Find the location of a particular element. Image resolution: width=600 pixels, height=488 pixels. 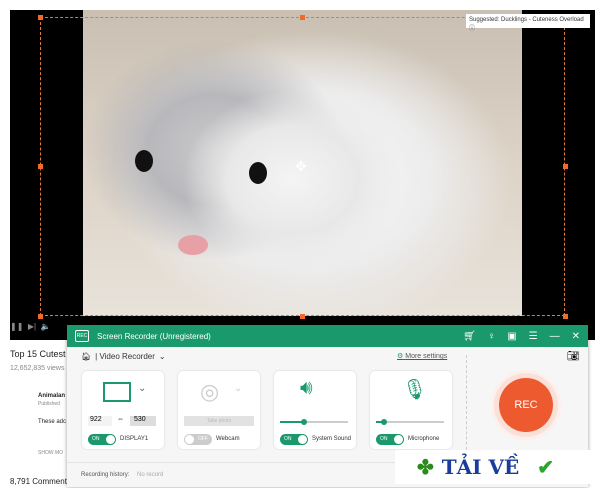

watermark: ✤ TẢI VỀ ✔ is located at coordinates (495, 467).